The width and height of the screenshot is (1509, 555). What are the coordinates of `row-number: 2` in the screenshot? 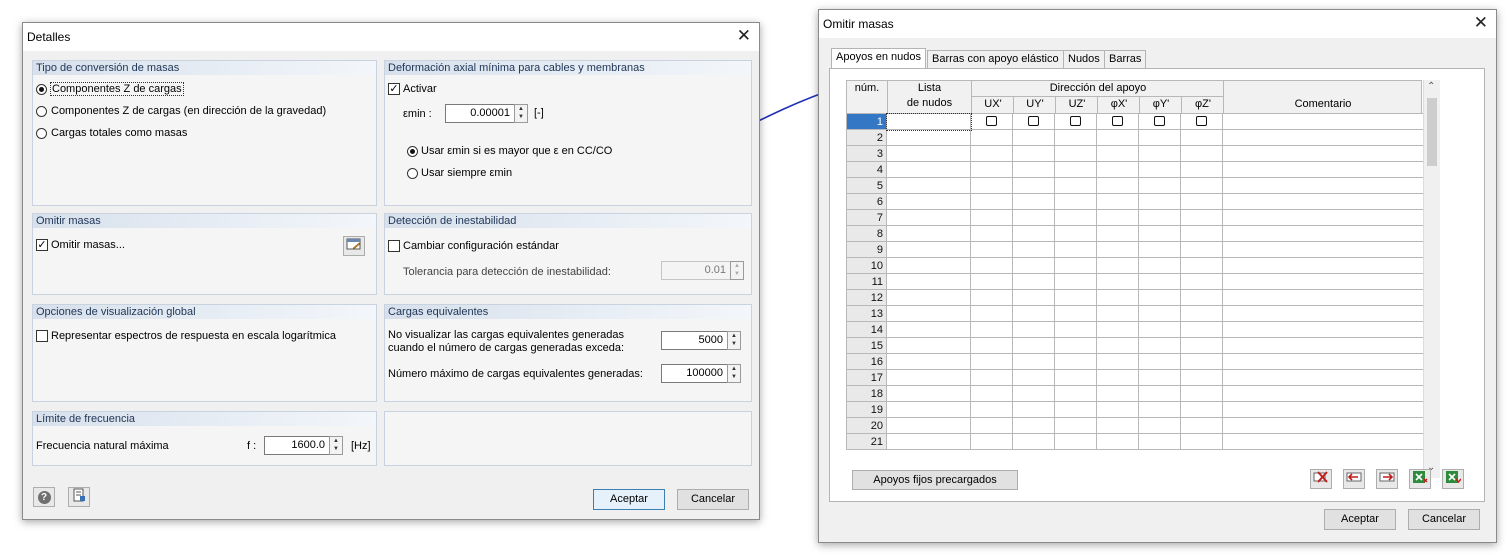 It's located at (866, 137).